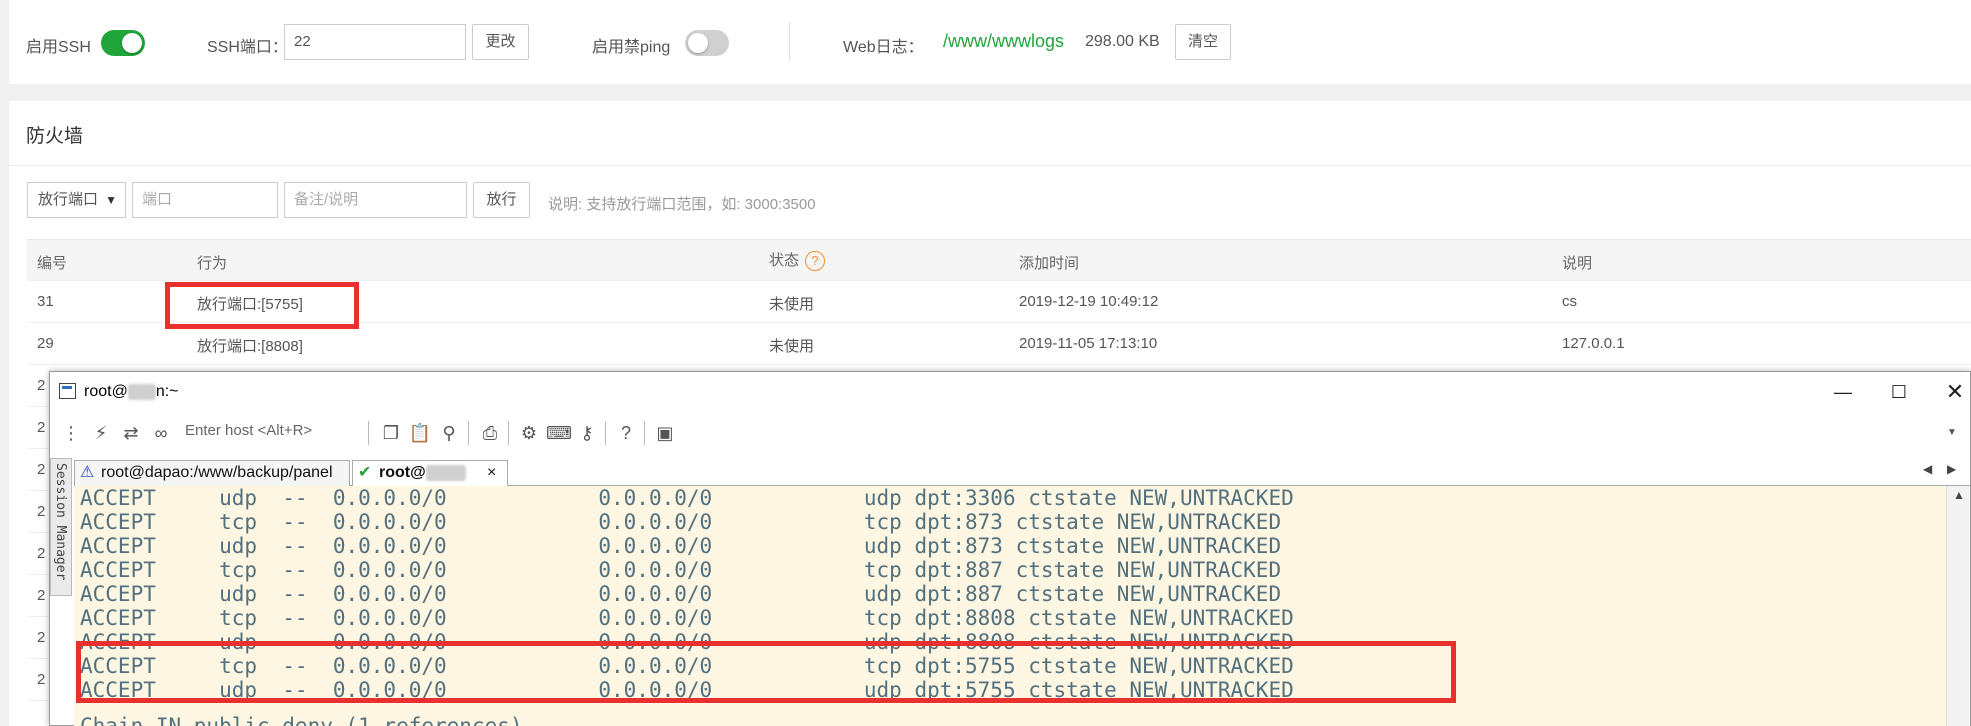 This screenshot has width=1971, height=726. Describe the element at coordinates (1951, 469) in the screenshot. I see `tab-next-icon: ▶` at that location.